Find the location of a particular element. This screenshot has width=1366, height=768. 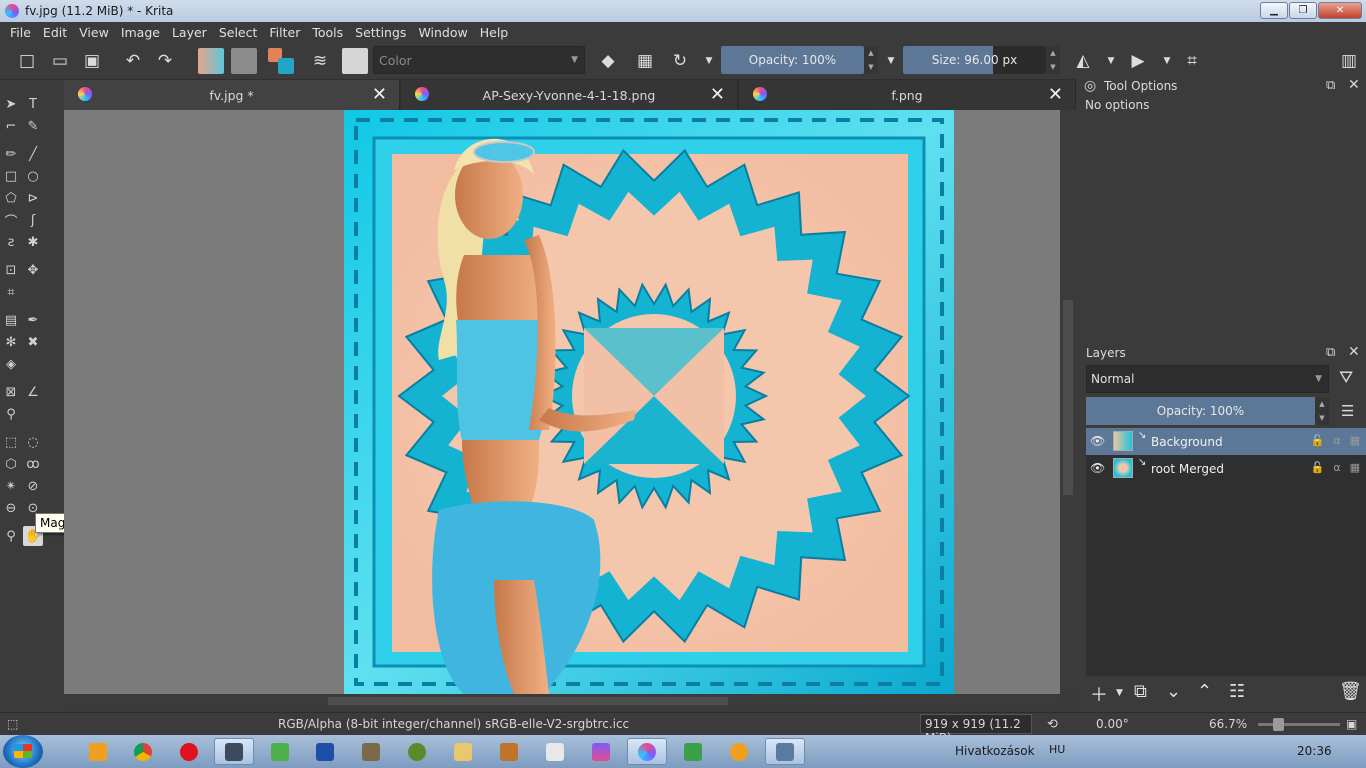

taskbar-explorer is located at coordinates (463, 751).